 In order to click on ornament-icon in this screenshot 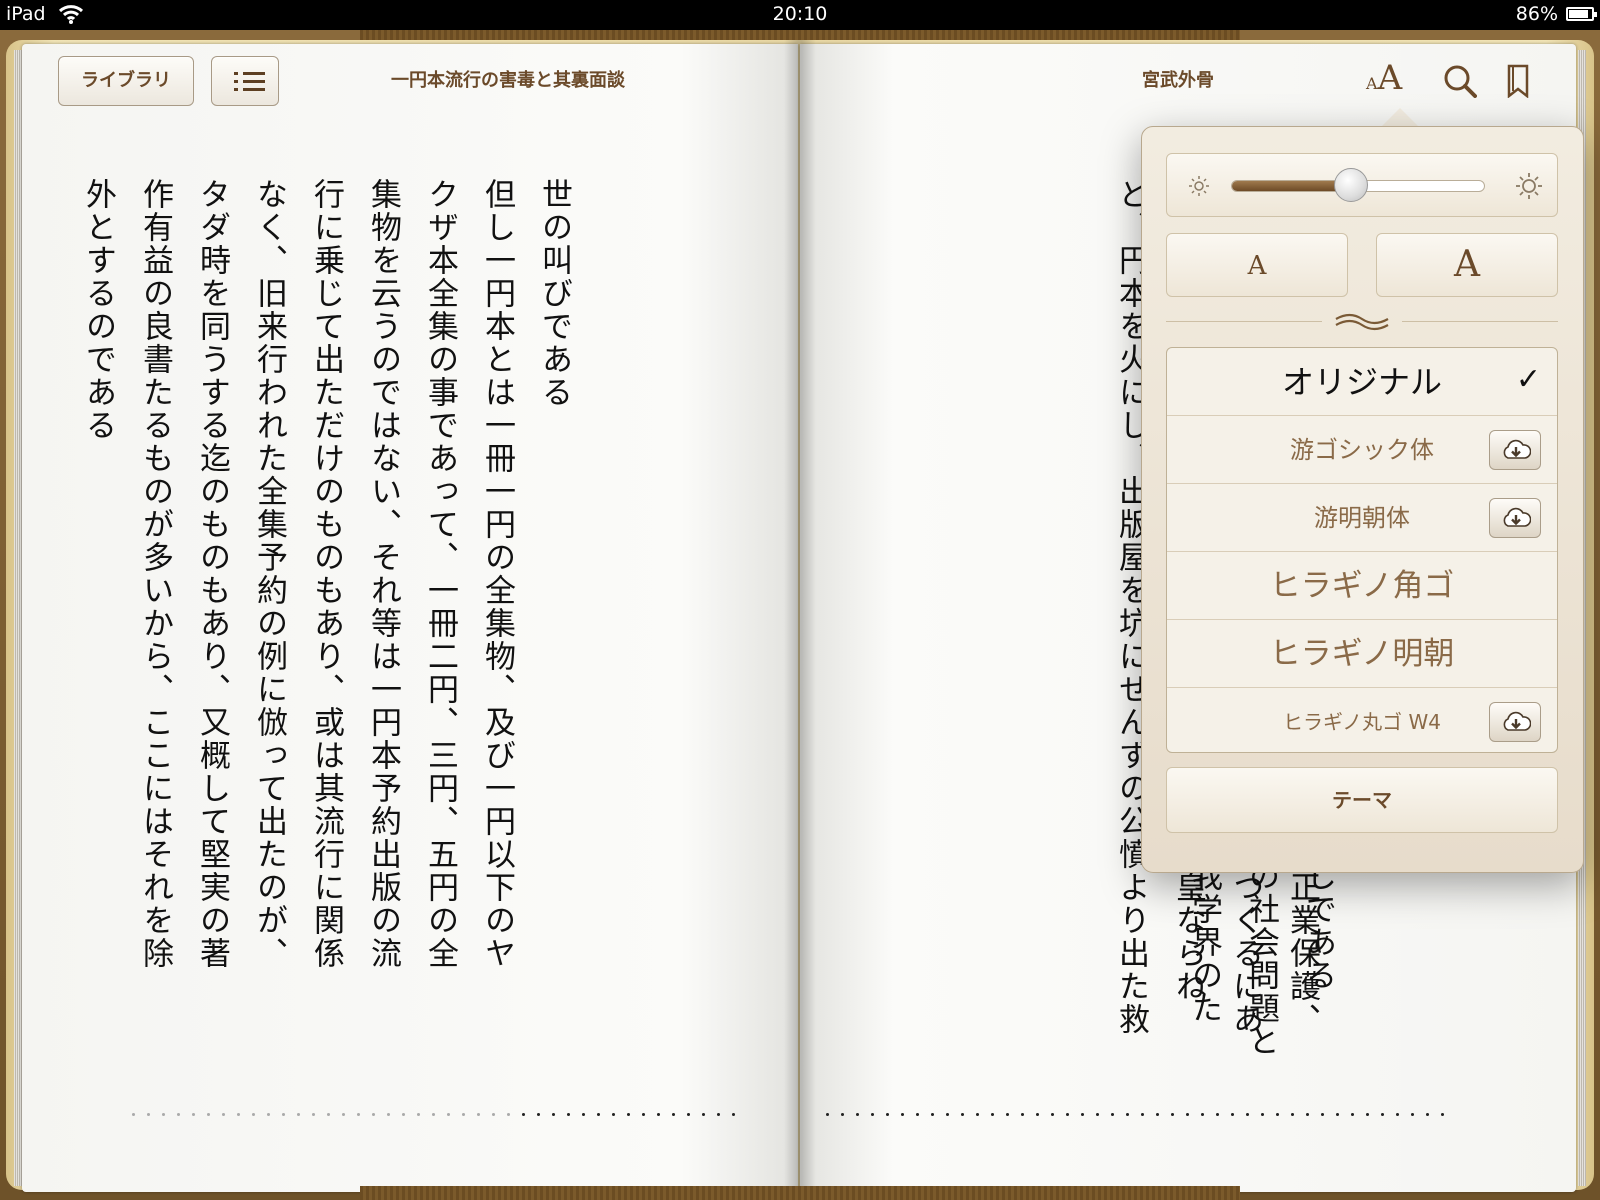, I will do `click(1362, 322)`.